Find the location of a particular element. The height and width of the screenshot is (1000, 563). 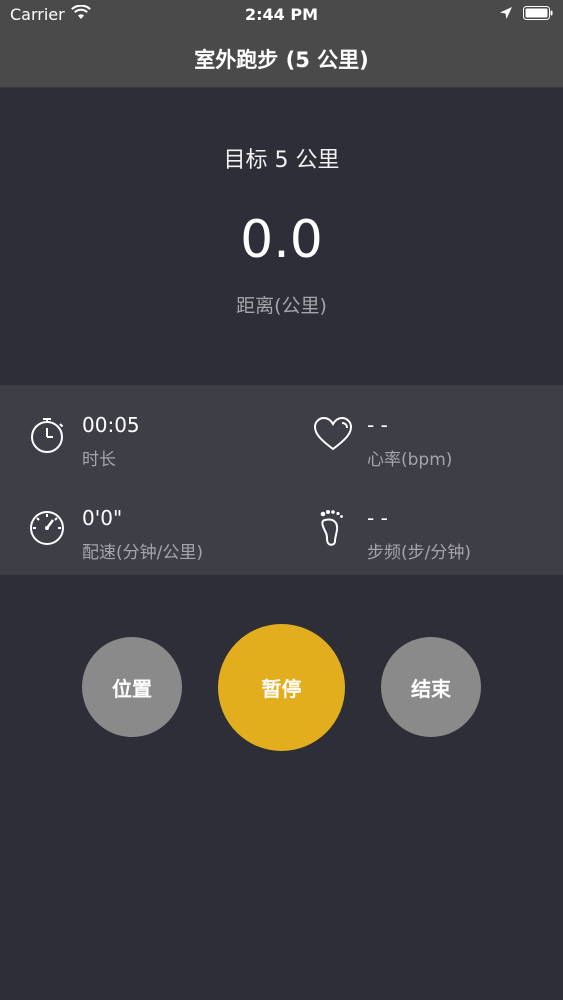

status-bar: Carrier 2:44 PM is located at coordinates (281, 15).